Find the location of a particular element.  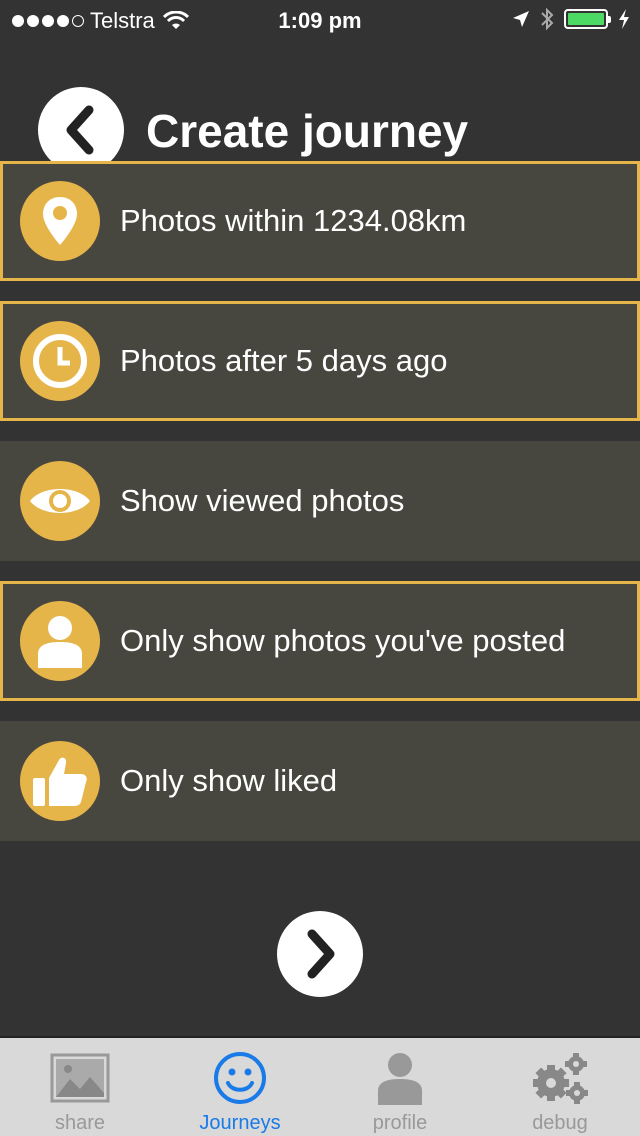

option-viewed: Show viewed photos is located at coordinates (320, 501).